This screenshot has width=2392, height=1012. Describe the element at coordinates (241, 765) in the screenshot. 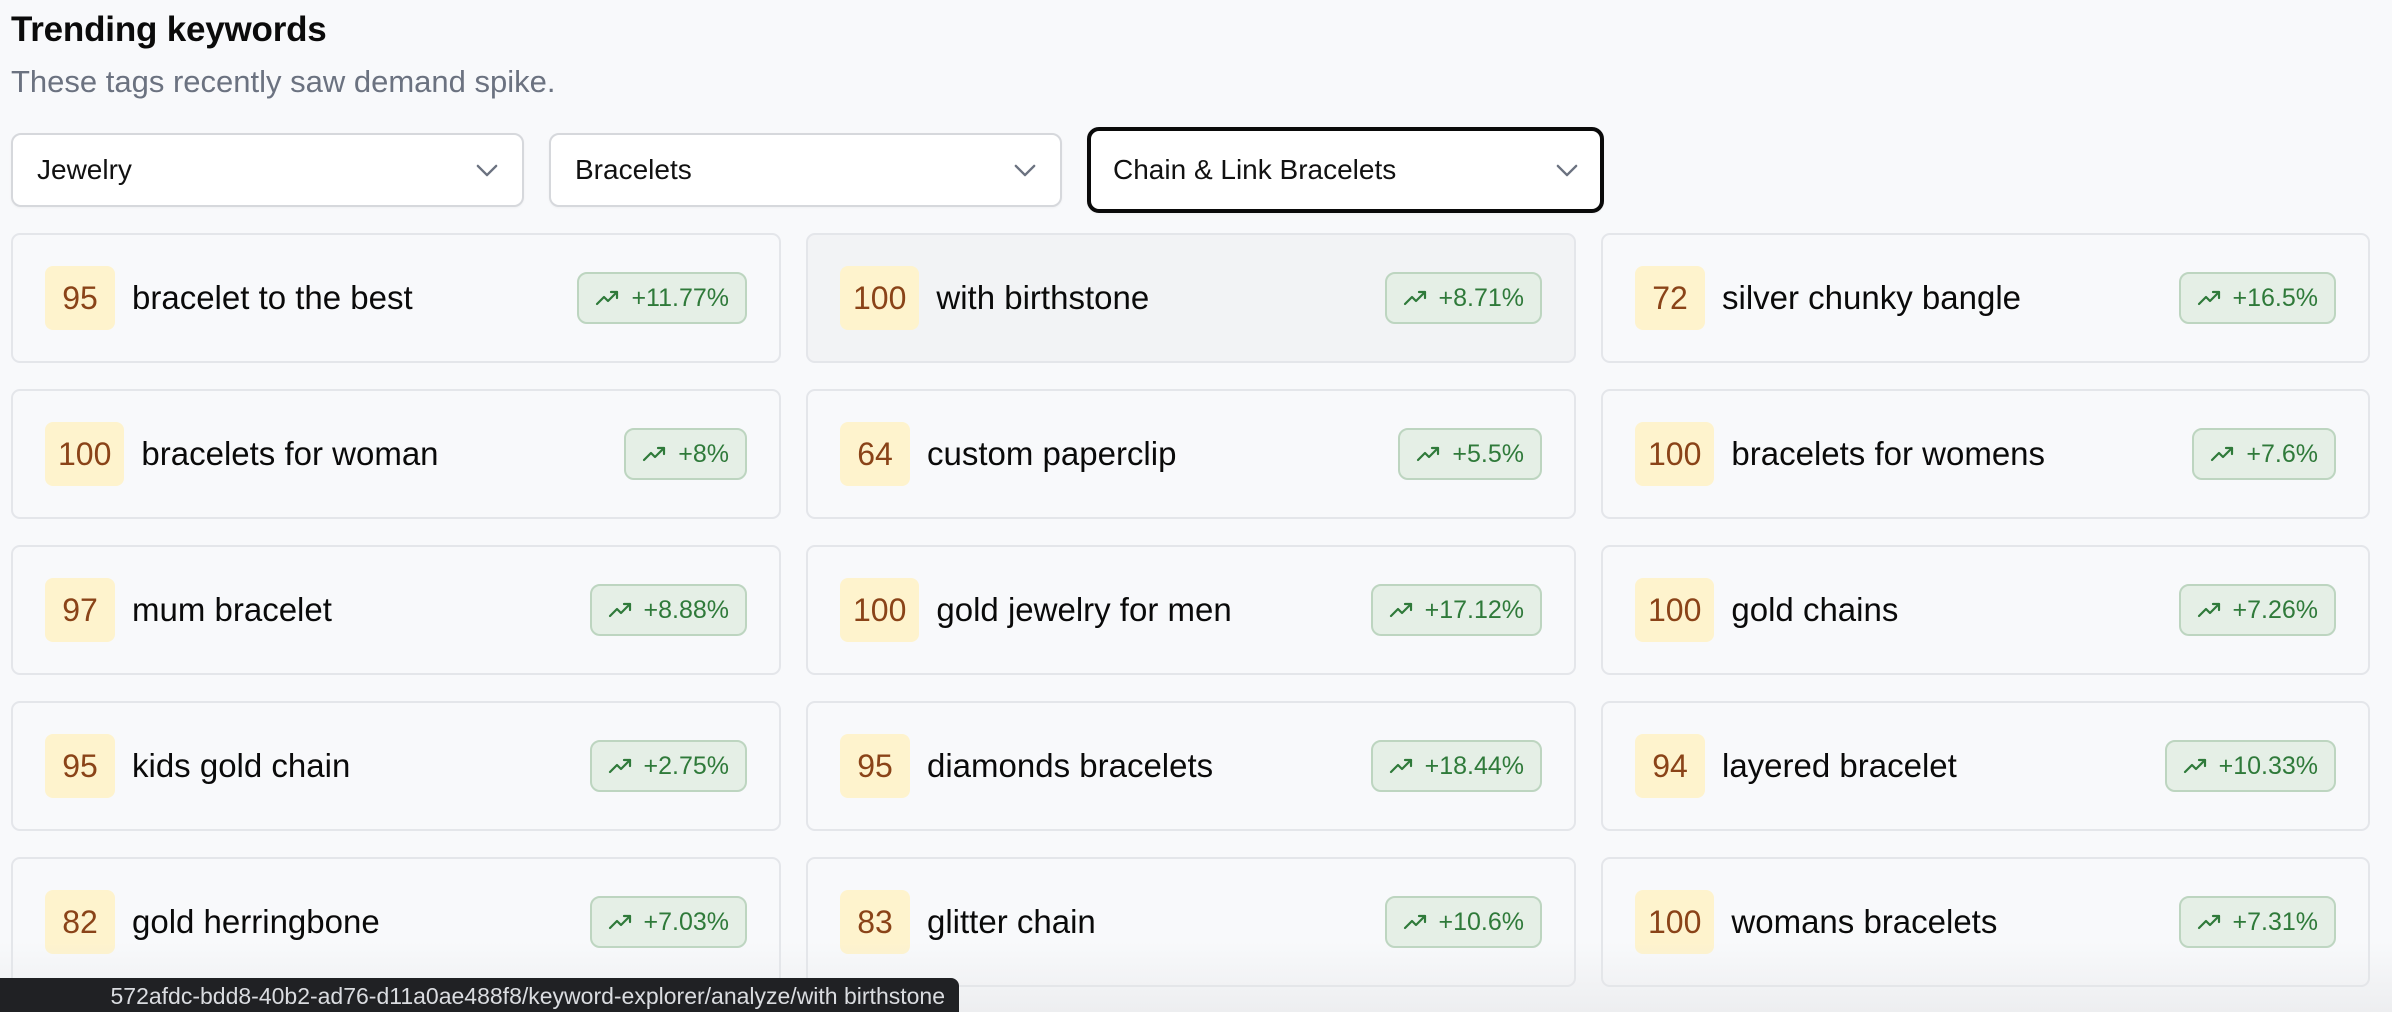

I see `keyword-label: kids gold chain` at that location.